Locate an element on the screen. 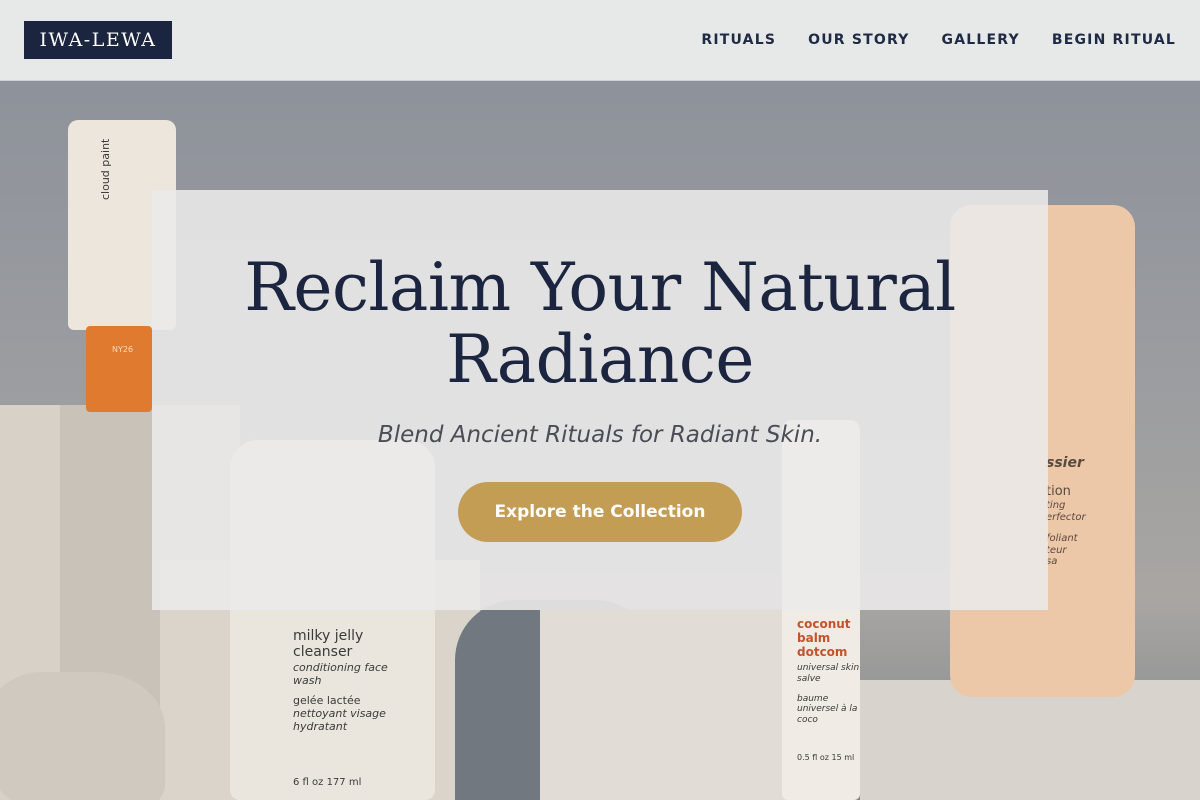 The image size is (1200, 800). cleanser-desc: conditioning face wash is located at coordinates (340, 674).